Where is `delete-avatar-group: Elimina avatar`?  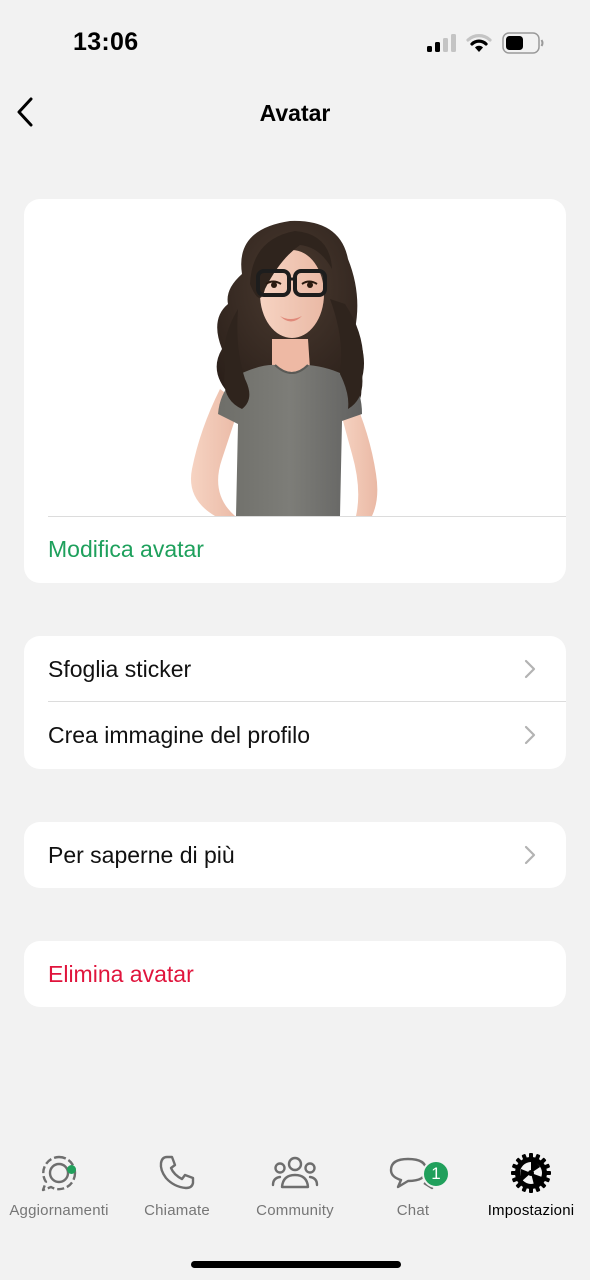
delete-avatar-group: Elimina avatar is located at coordinates (295, 974).